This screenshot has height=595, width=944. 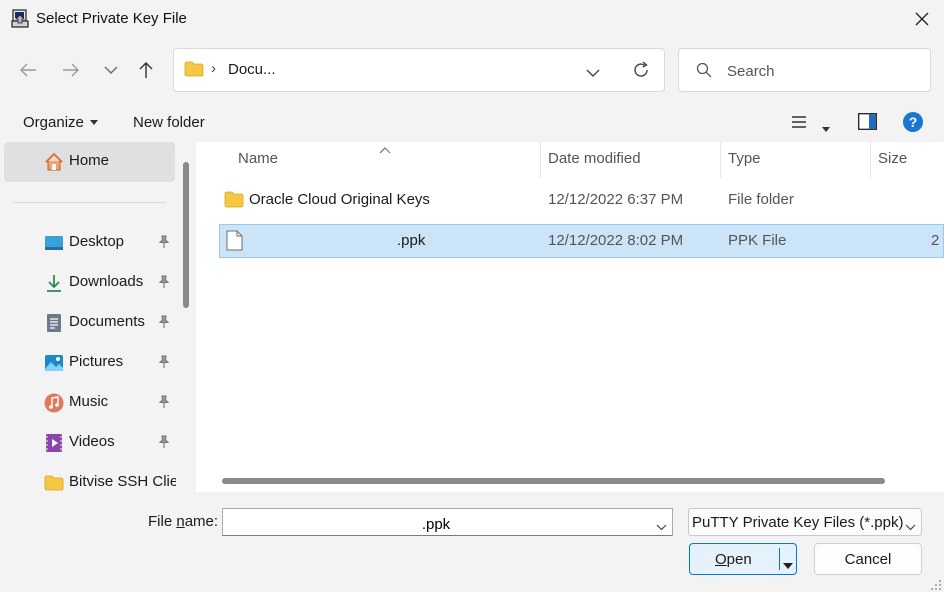 I want to click on address-dropdown, so click(x=593, y=73).